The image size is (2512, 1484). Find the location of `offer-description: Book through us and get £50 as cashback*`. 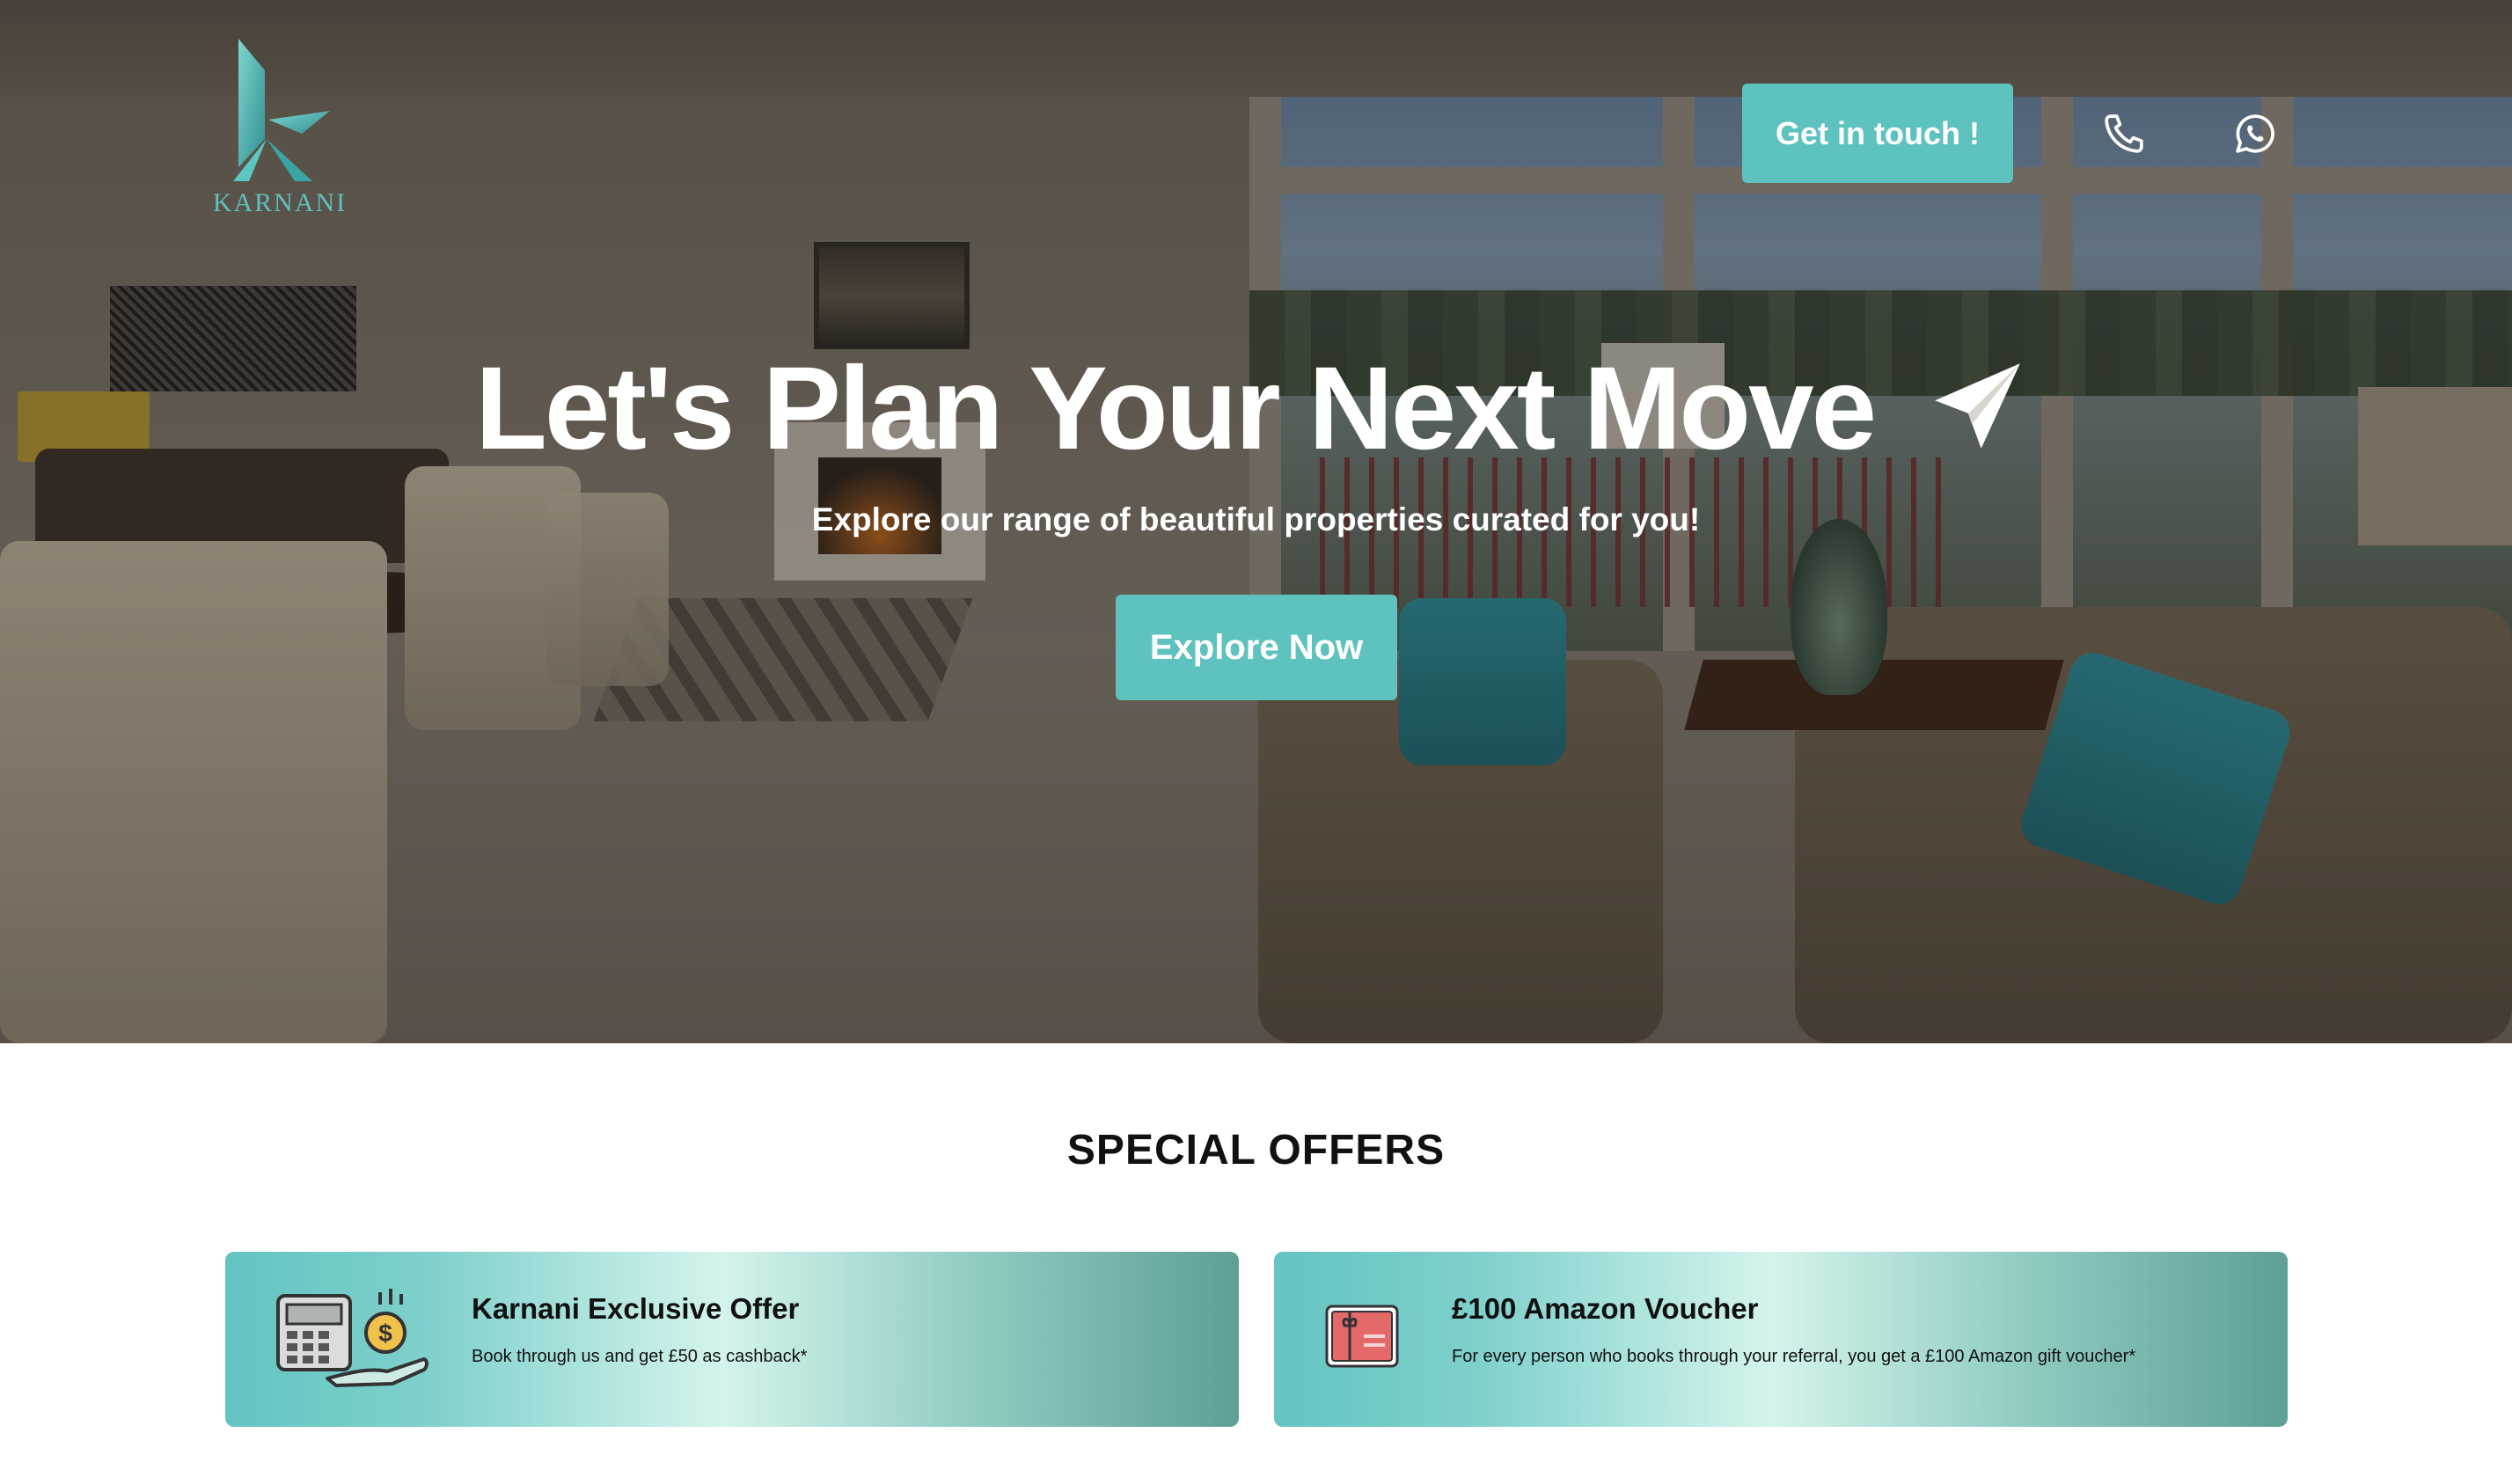

offer-description: Book through us and get £50 as cashback* is located at coordinates (640, 1356).